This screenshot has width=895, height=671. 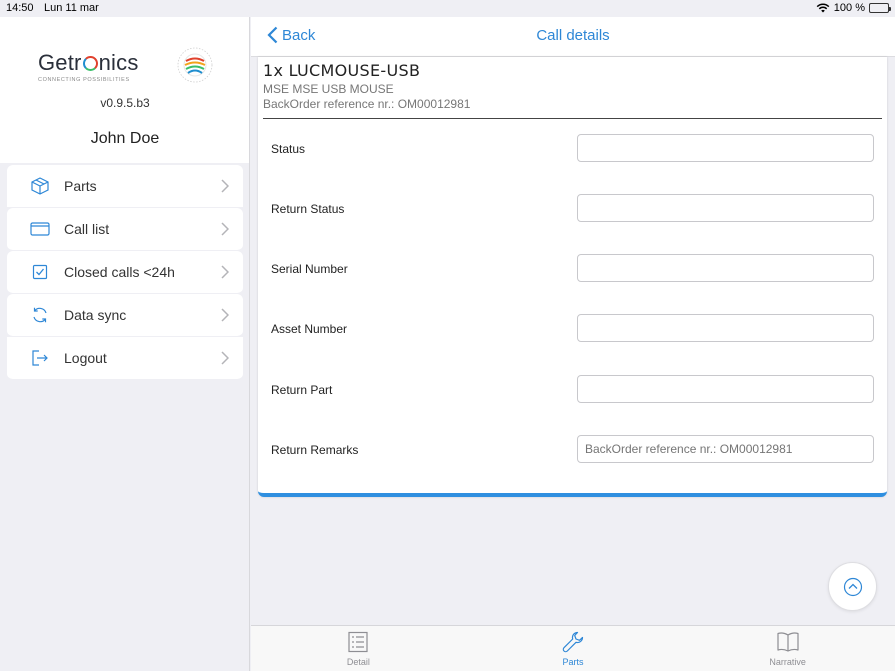 I want to click on status-time: 14:50, so click(x=20, y=8).